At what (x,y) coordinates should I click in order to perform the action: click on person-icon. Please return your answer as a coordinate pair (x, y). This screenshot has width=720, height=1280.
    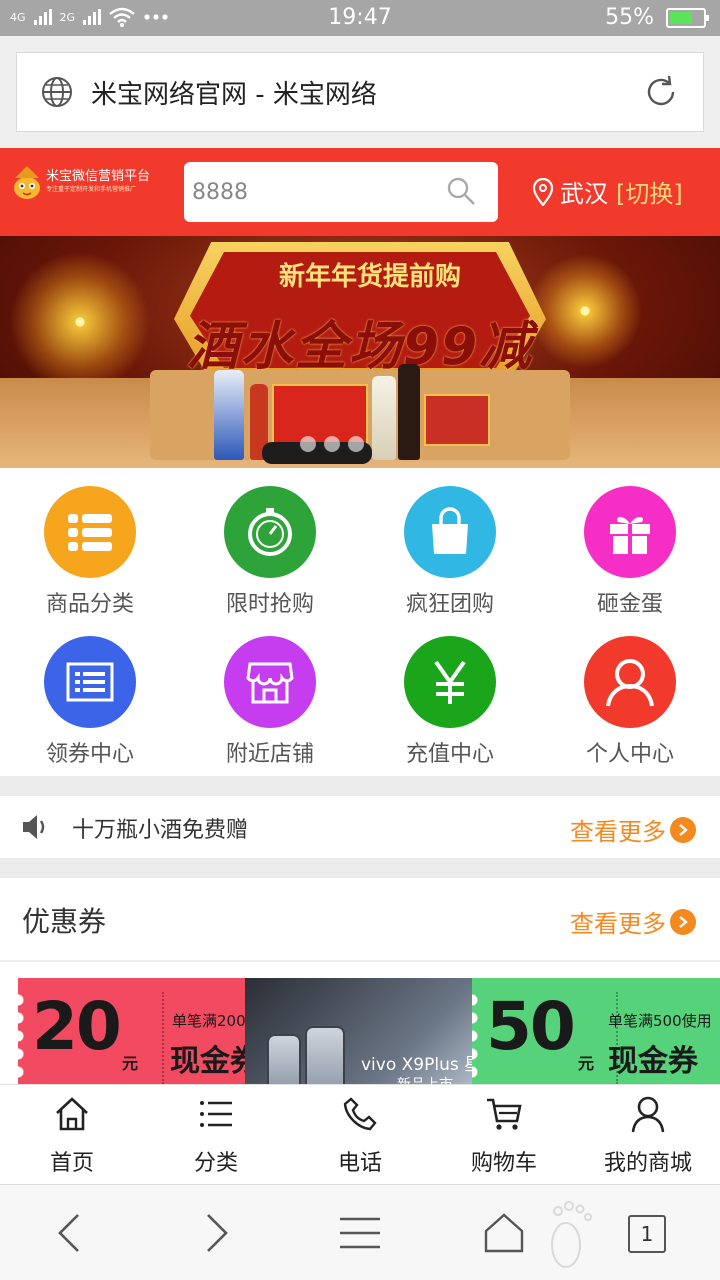
    Looking at the image, I should click on (630, 682).